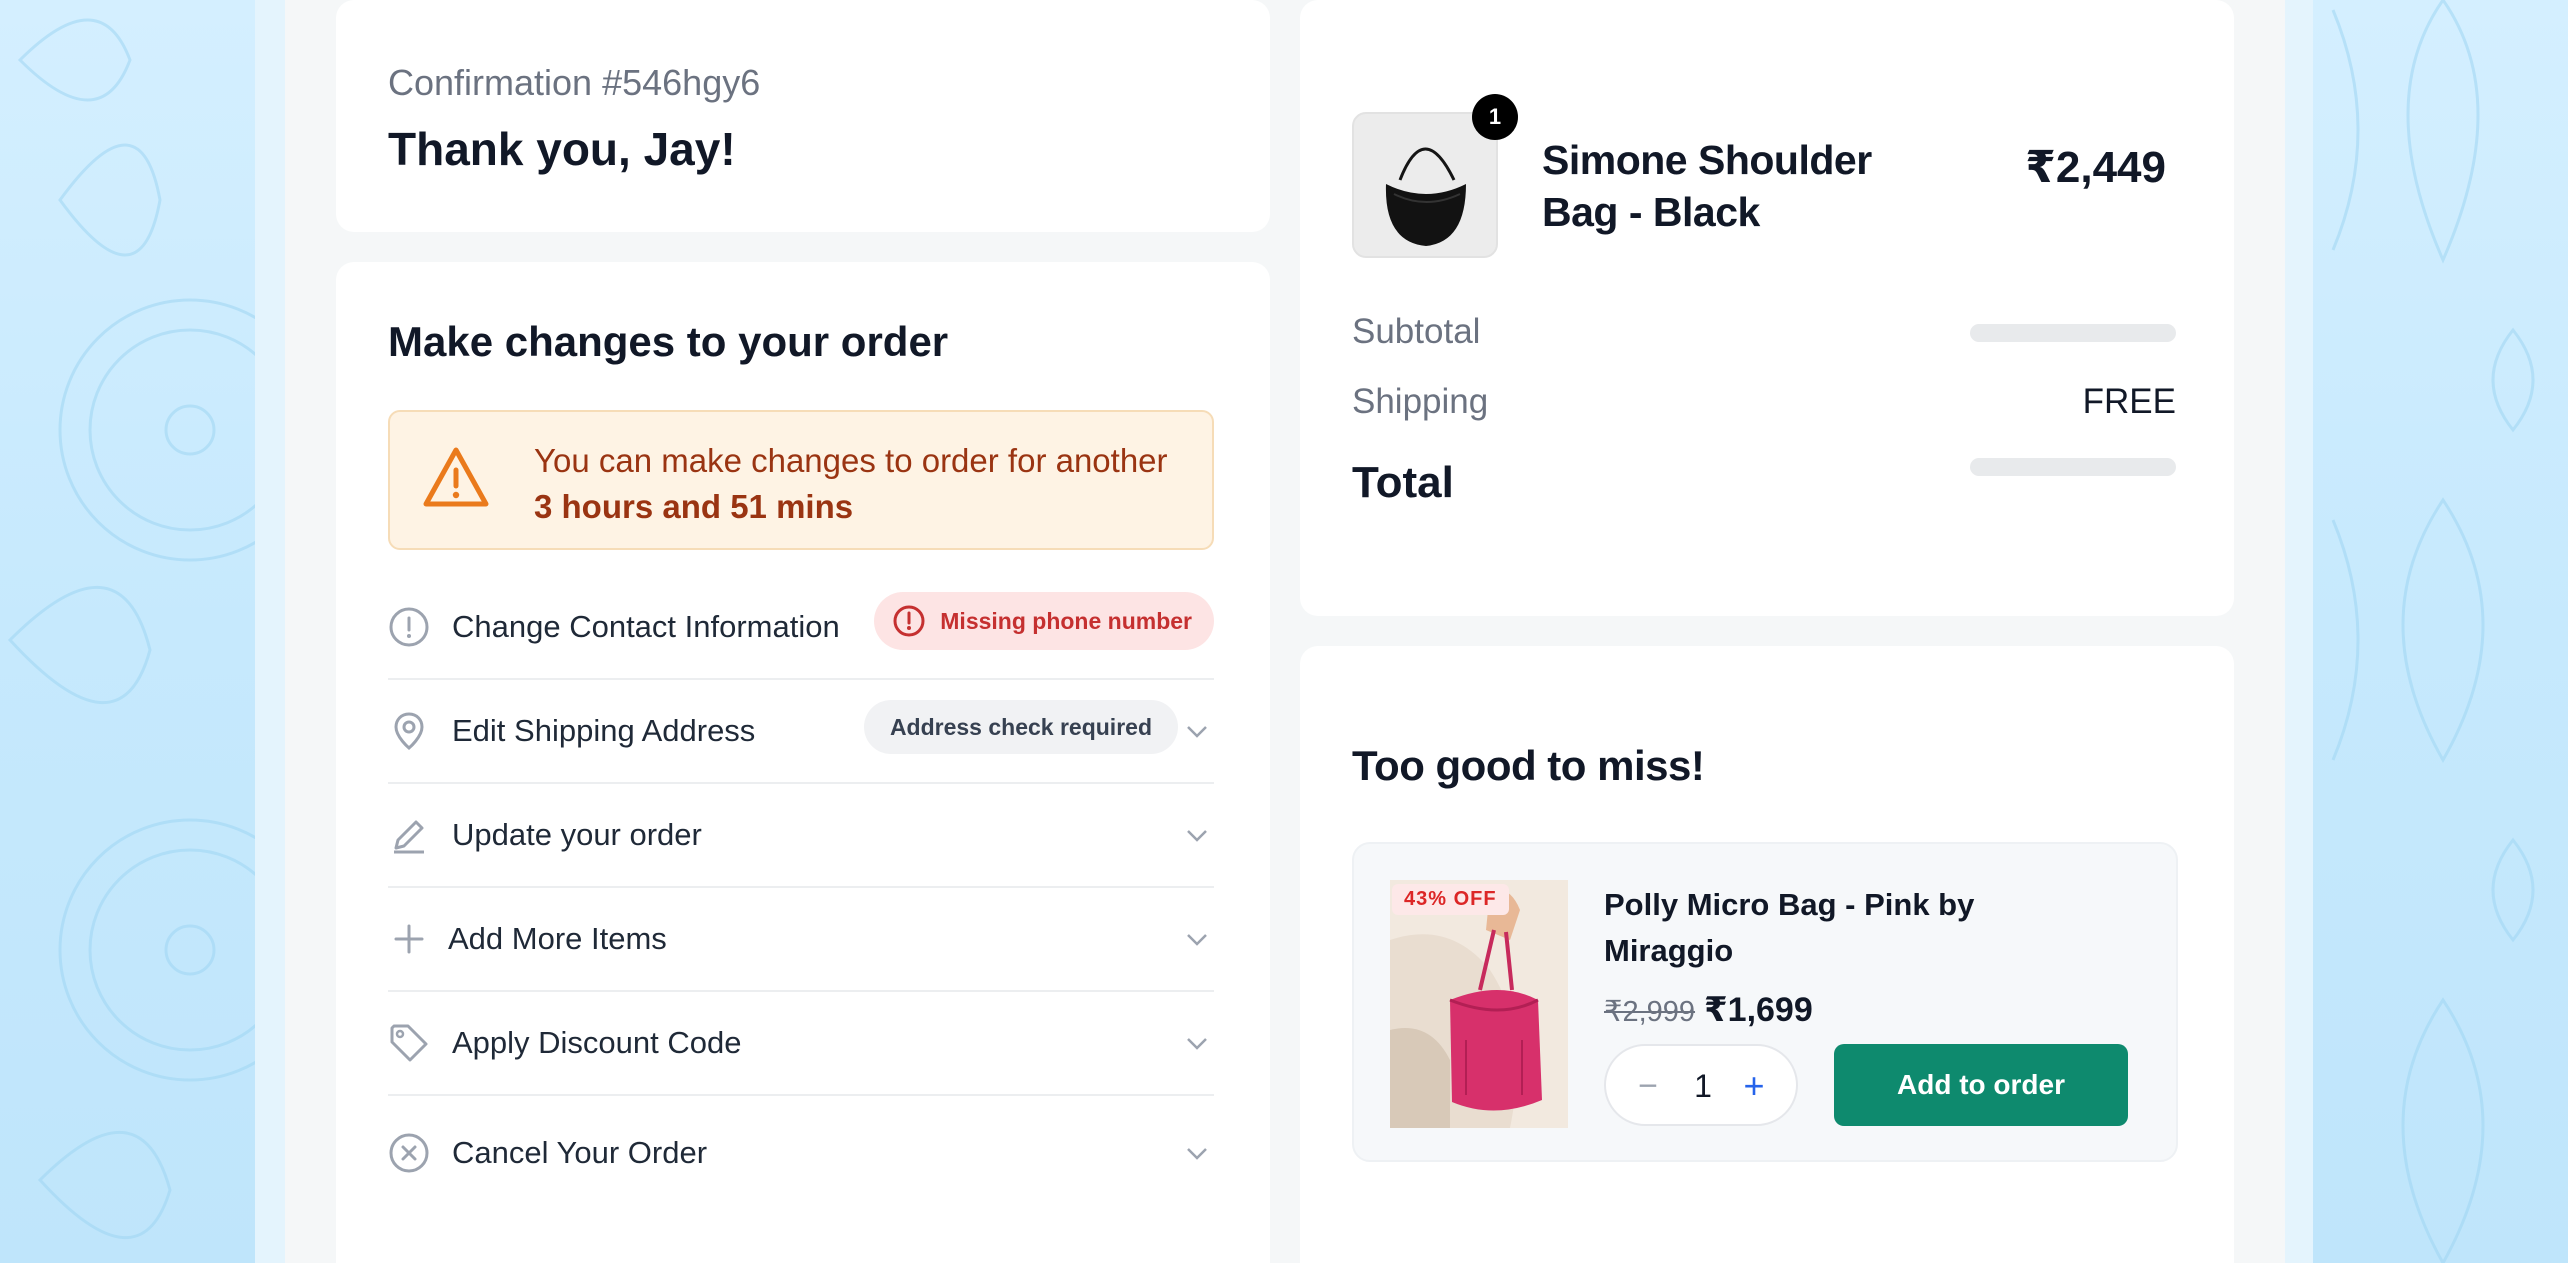  Describe the element at coordinates (909, 621) in the screenshot. I see `error-circle-icon` at that location.